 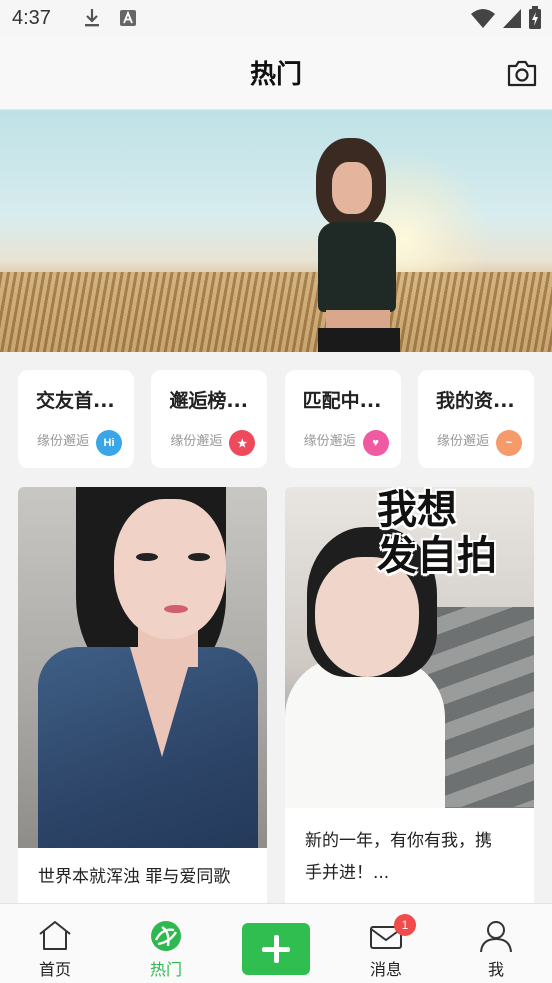 What do you see at coordinates (357, 267) in the screenshot?
I see `banner-person-top` at bounding box center [357, 267].